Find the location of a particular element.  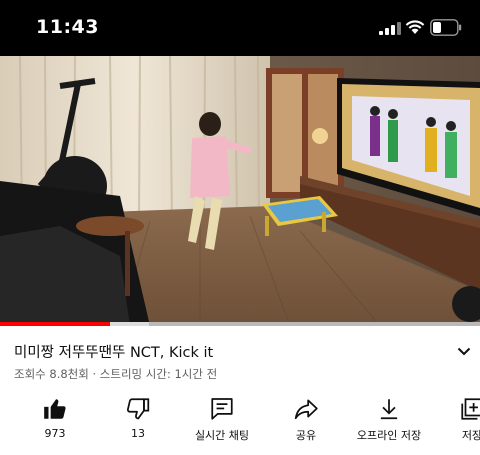

chevron-down-icon is located at coordinates (464, 351).